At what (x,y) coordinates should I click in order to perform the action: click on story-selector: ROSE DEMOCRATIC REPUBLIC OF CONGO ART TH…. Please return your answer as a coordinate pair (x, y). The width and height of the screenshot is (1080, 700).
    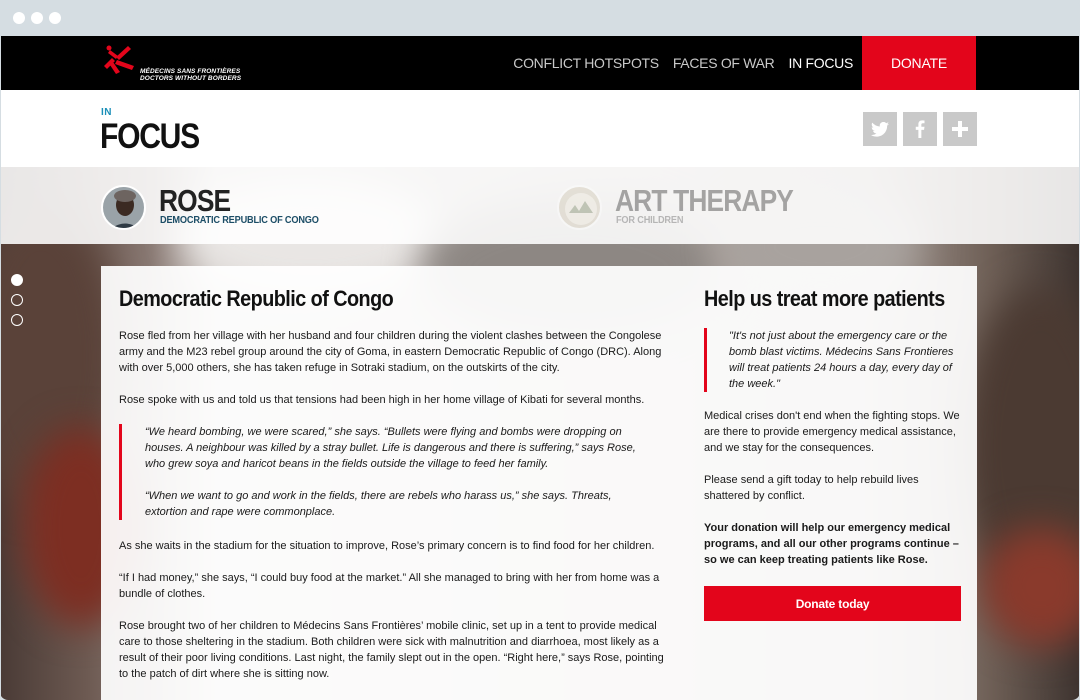
    Looking at the image, I should click on (540, 205).